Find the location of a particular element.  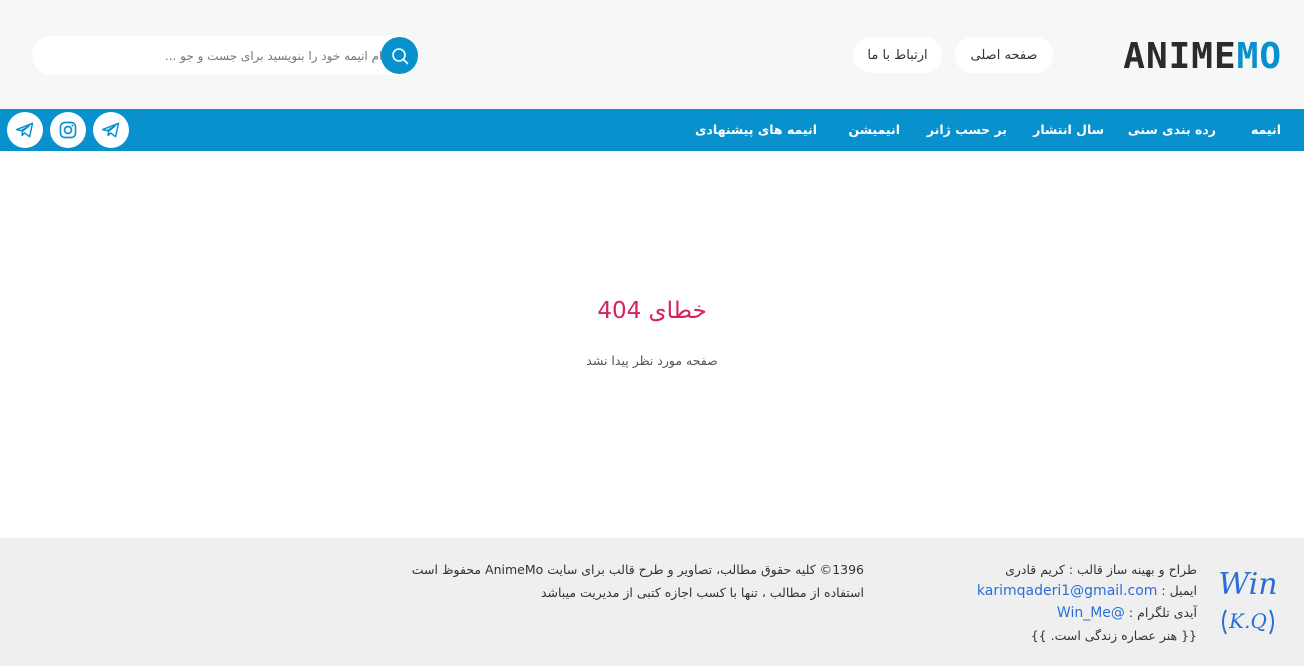

home-button: صفحه اصلی is located at coordinates (1004, 55).